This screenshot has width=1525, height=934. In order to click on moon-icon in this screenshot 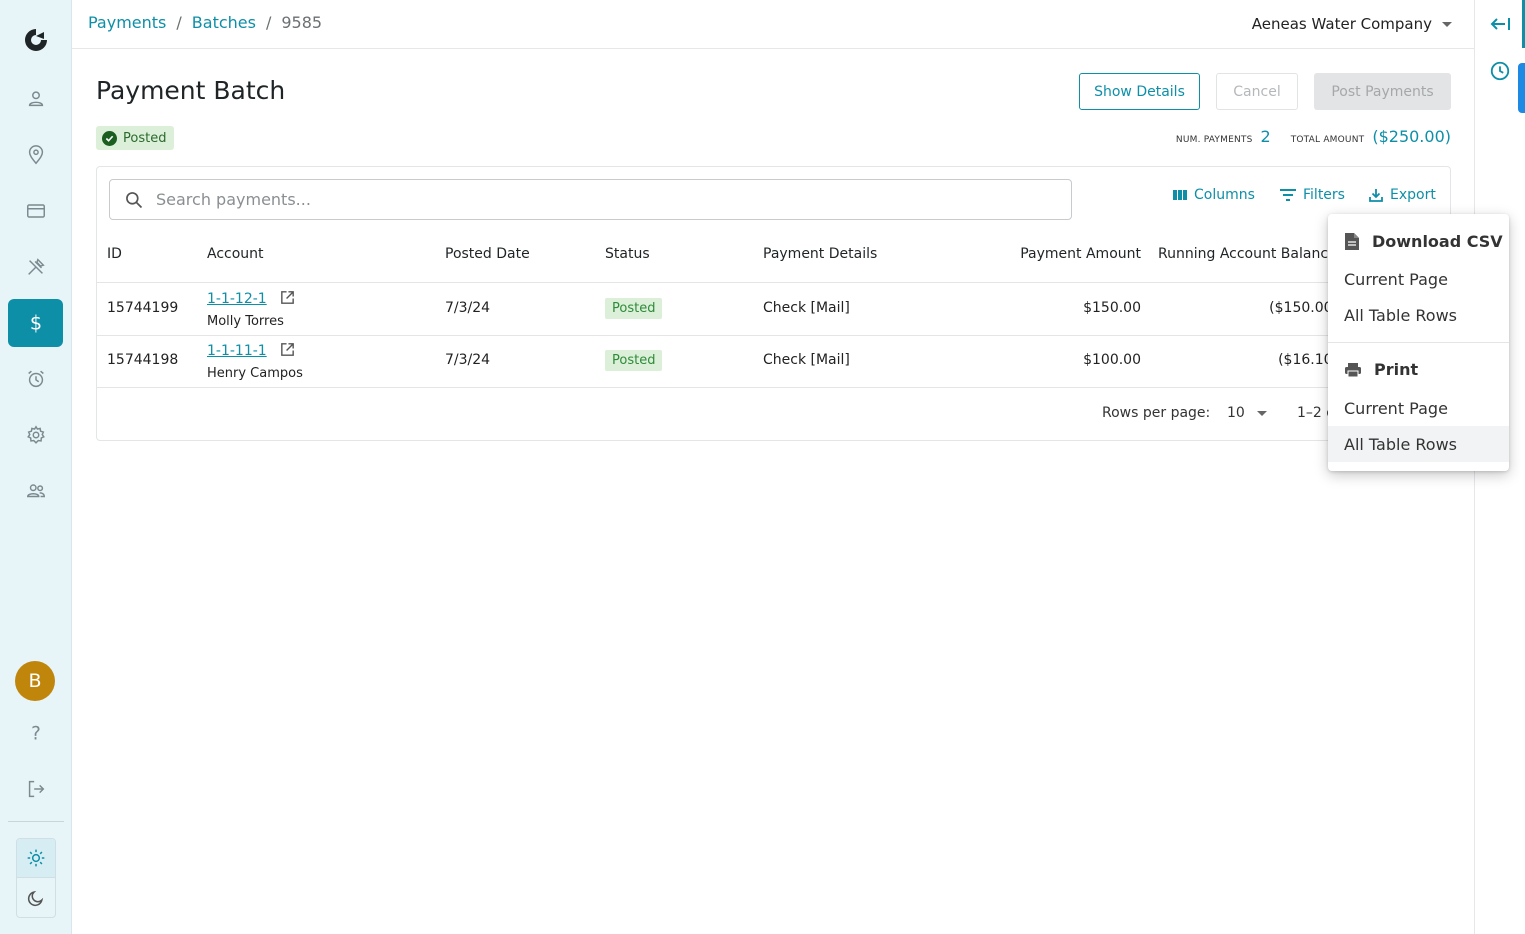, I will do `click(35, 898)`.